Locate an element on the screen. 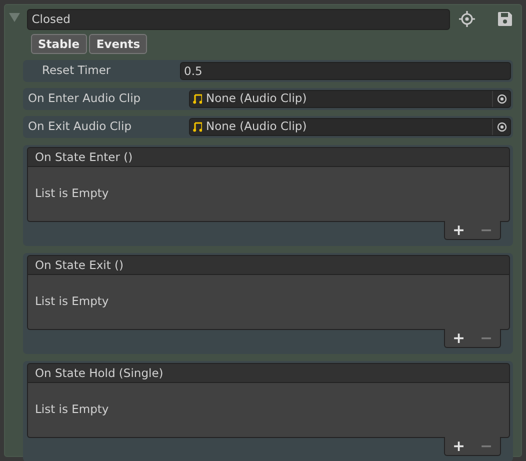 The image size is (526, 461). event-header: On State Enter () is located at coordinates (268, 157).